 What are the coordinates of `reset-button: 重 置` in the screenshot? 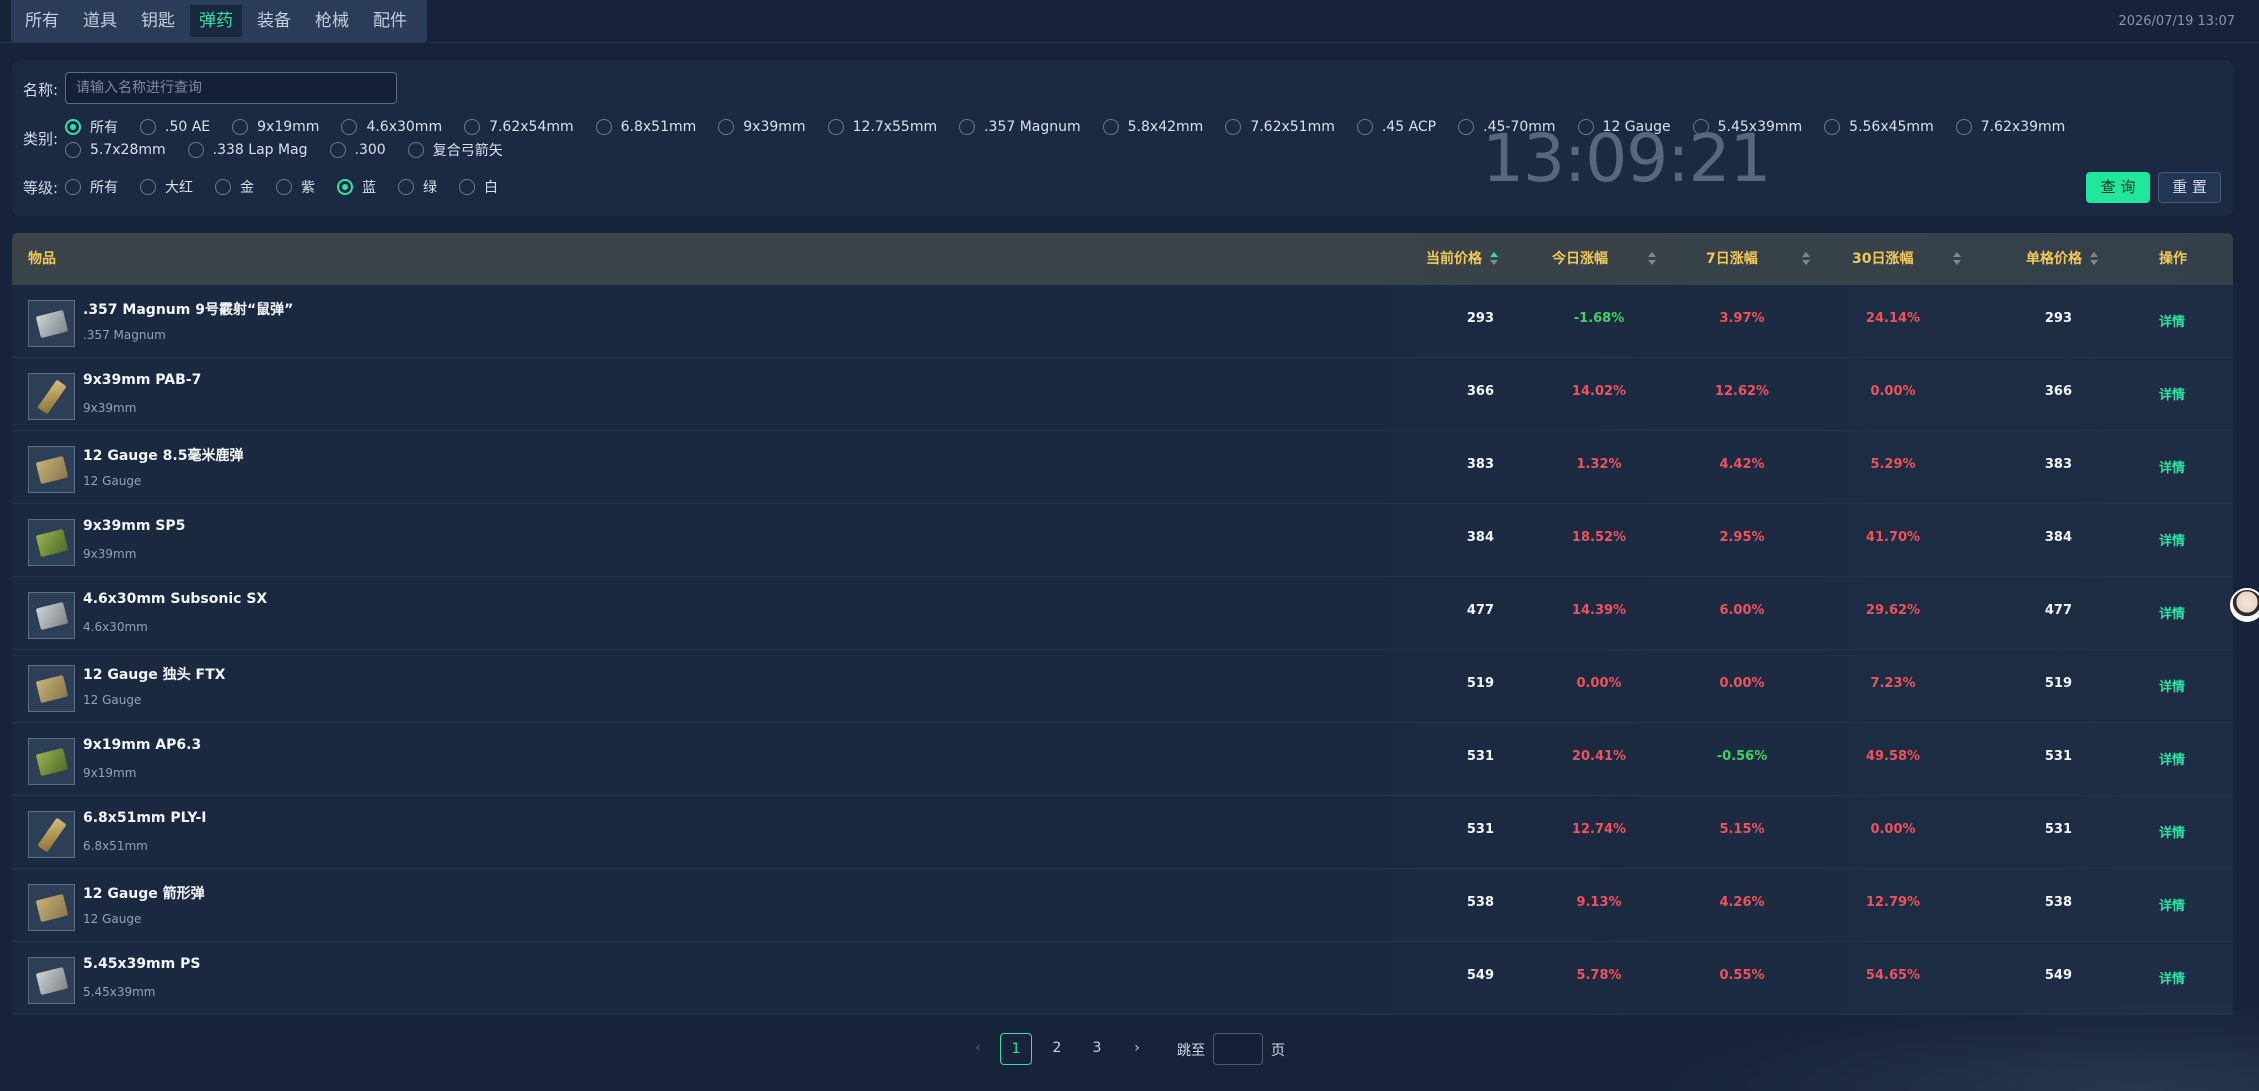 It's located at (2189, 187).